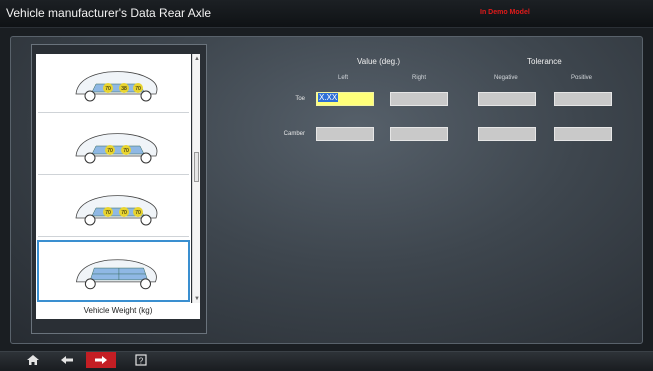 The image size is (653, 371). I want to click on thumbnail-weight-option-3: 70 70 70, so click(113, 207).